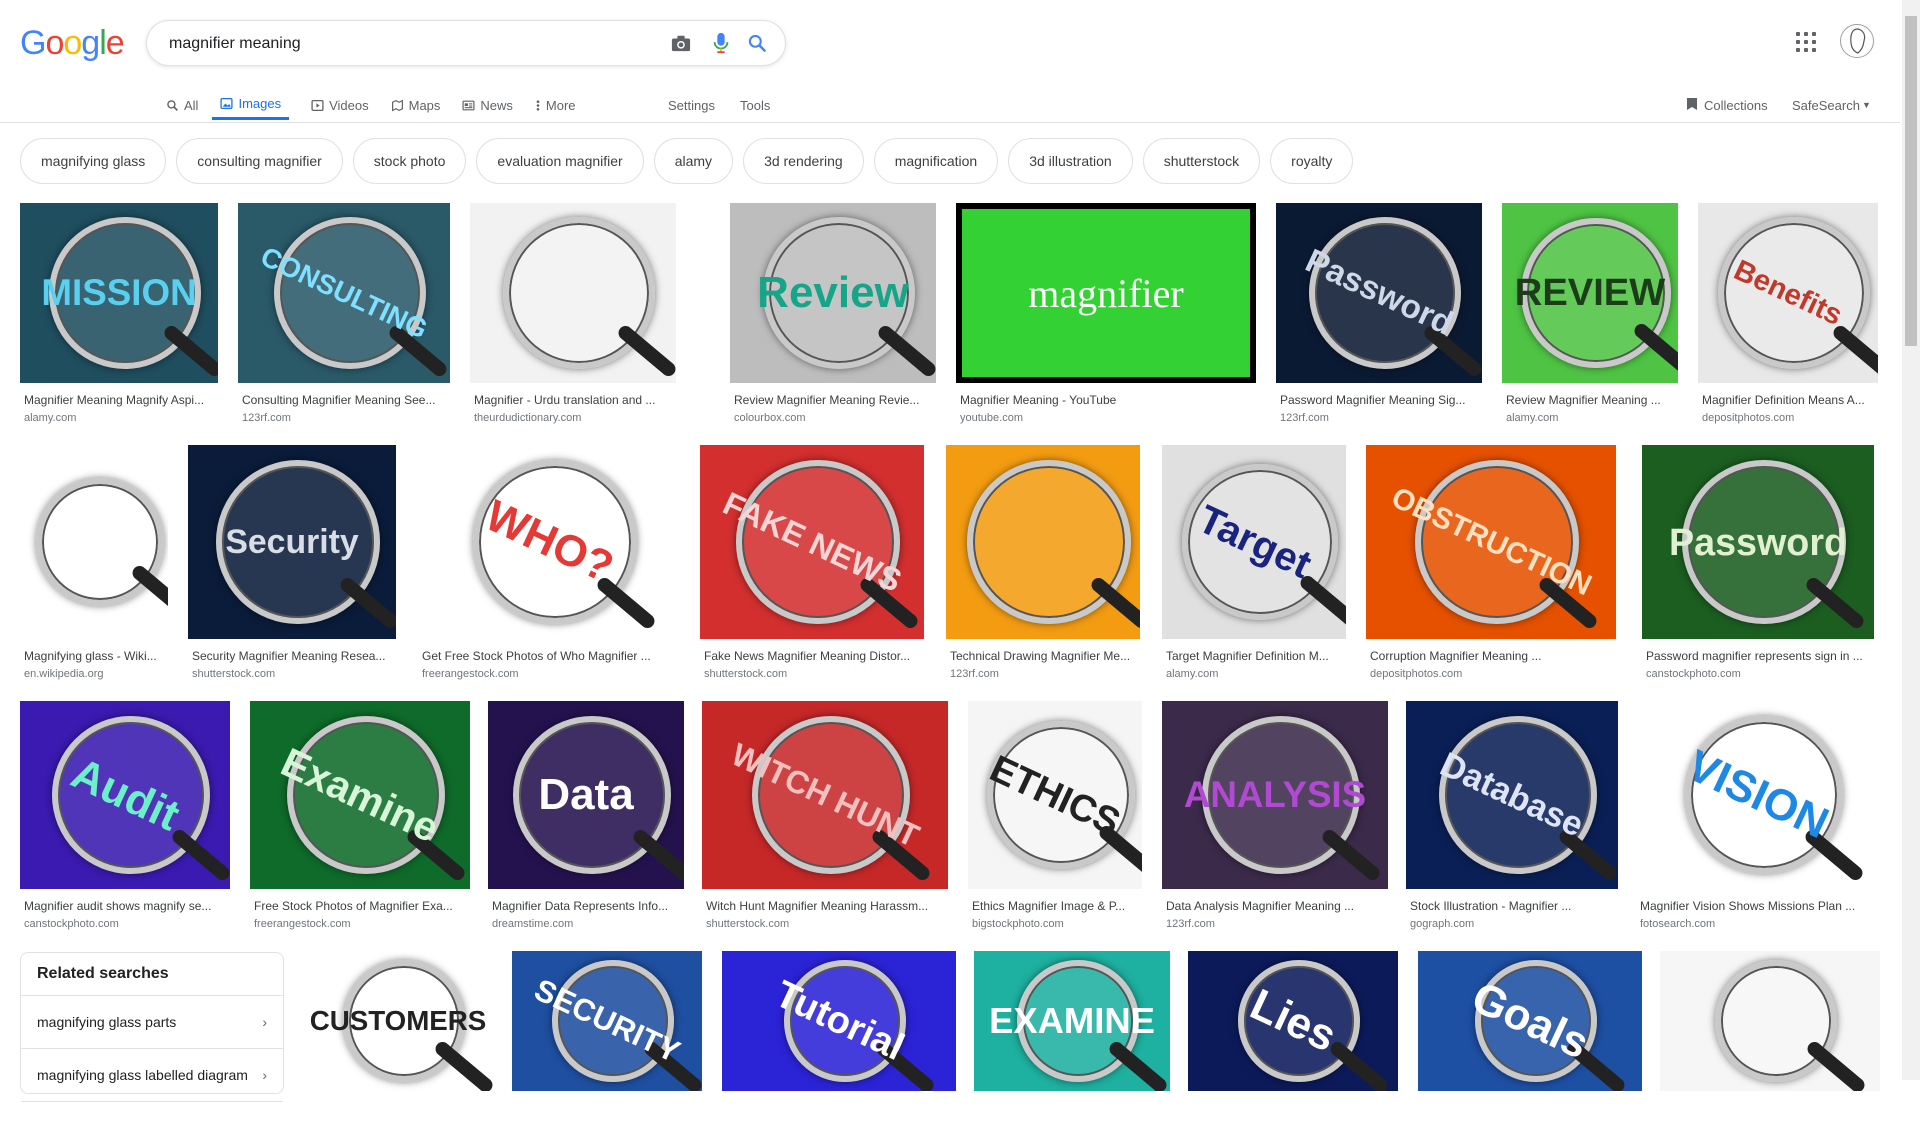  I want to click on result-thumbnail: Data, so click(586, 795).